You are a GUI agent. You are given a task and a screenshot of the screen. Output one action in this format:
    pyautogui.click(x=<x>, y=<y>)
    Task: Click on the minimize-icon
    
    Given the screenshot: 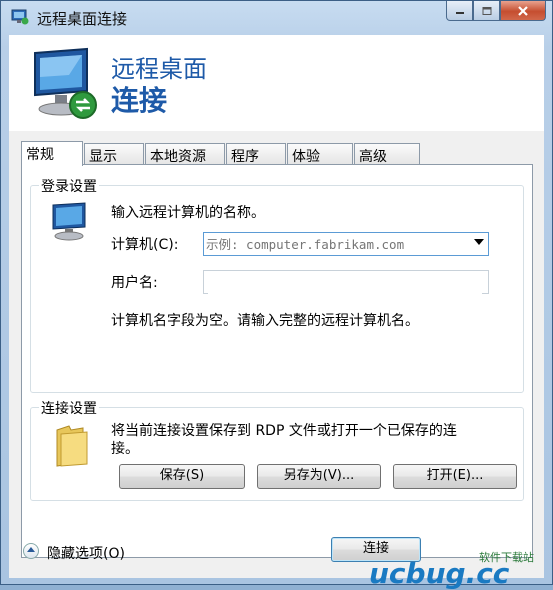 What is the action you would take?
    pyautogui.click(x=459, y=12)
    